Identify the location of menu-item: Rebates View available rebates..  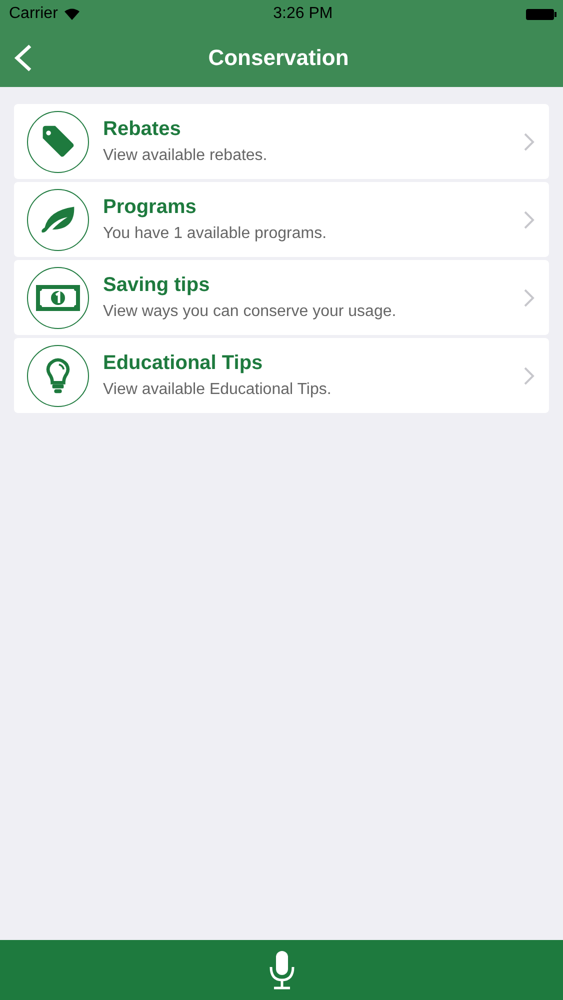
(281, 141).